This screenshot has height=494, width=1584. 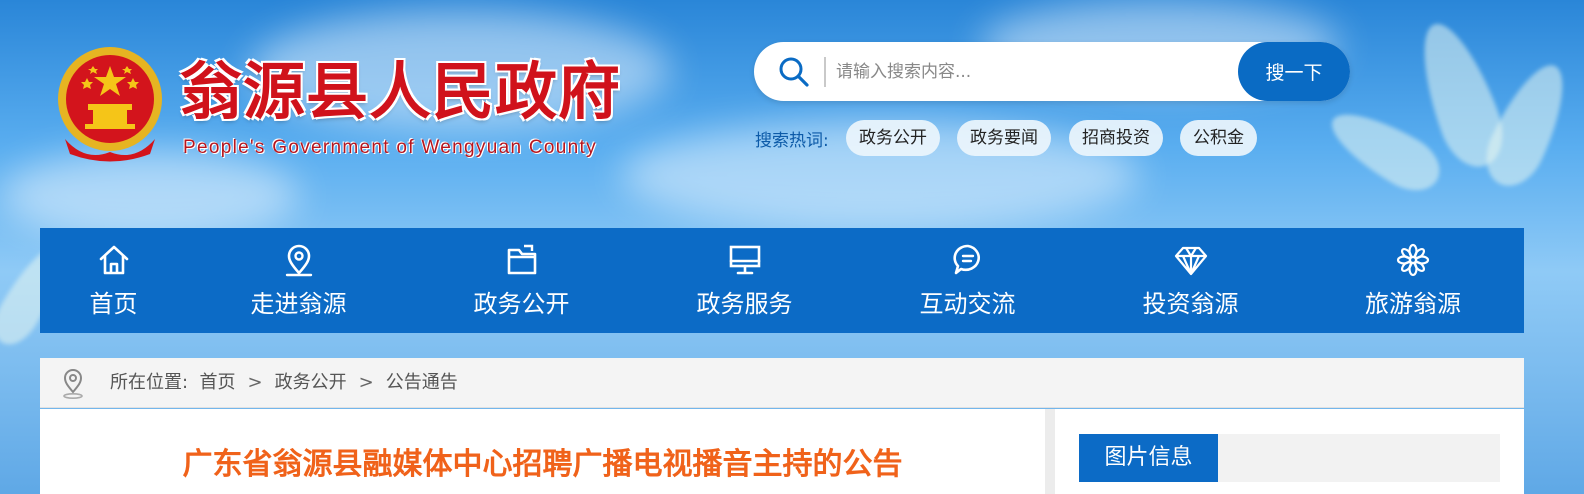 I want to click on hot-tag: 政务公开, so click(x=893, y=138).